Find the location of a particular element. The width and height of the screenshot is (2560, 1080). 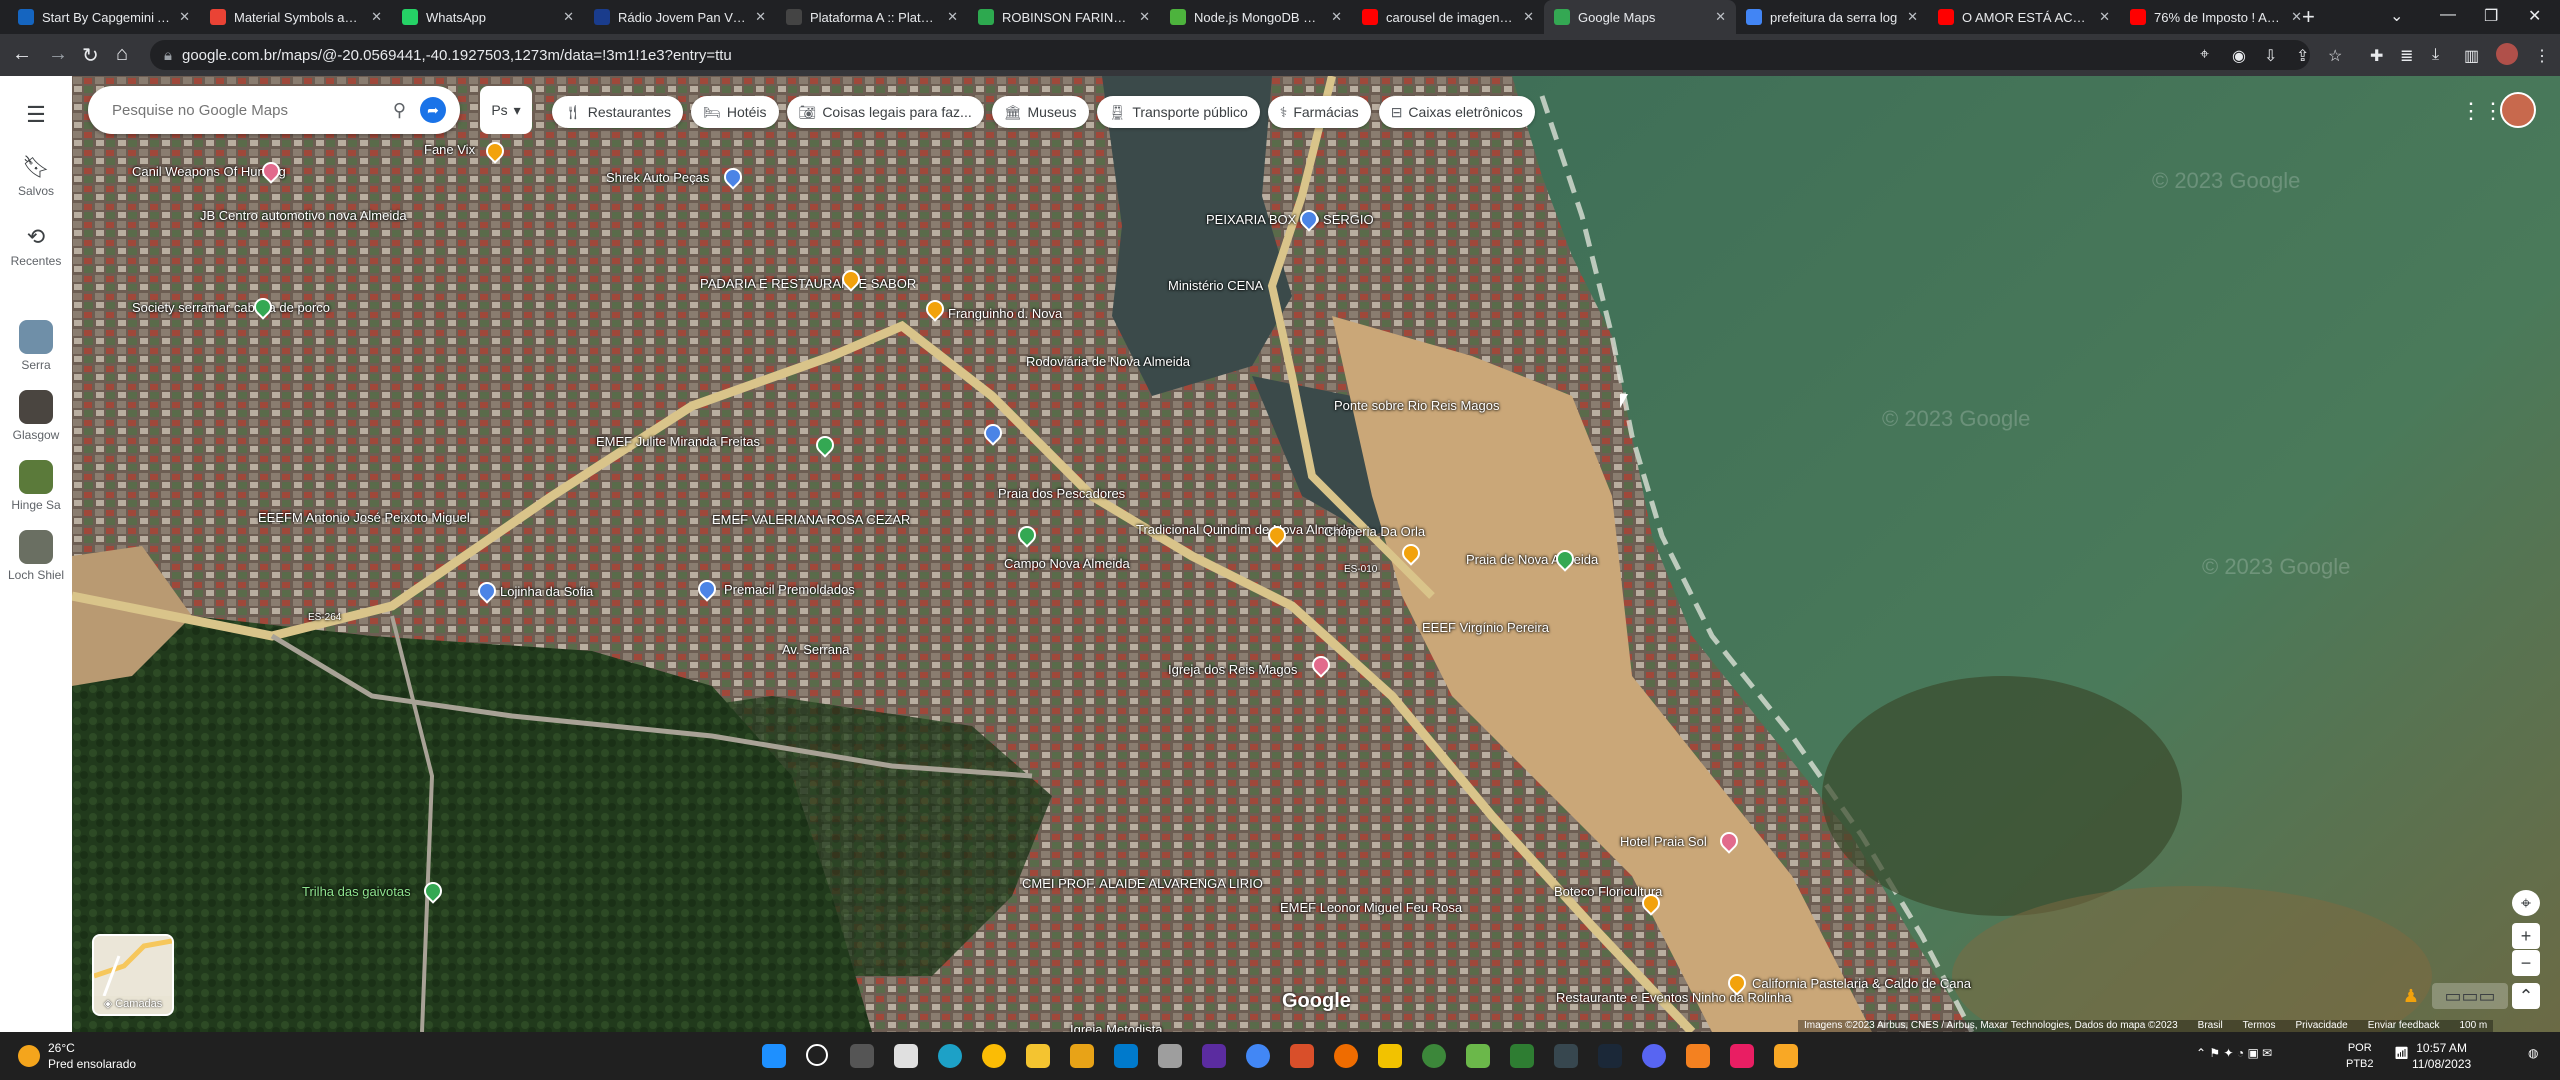

weather-widget: 26°C Pred ensolarado is located at coordinates (77, 1056).